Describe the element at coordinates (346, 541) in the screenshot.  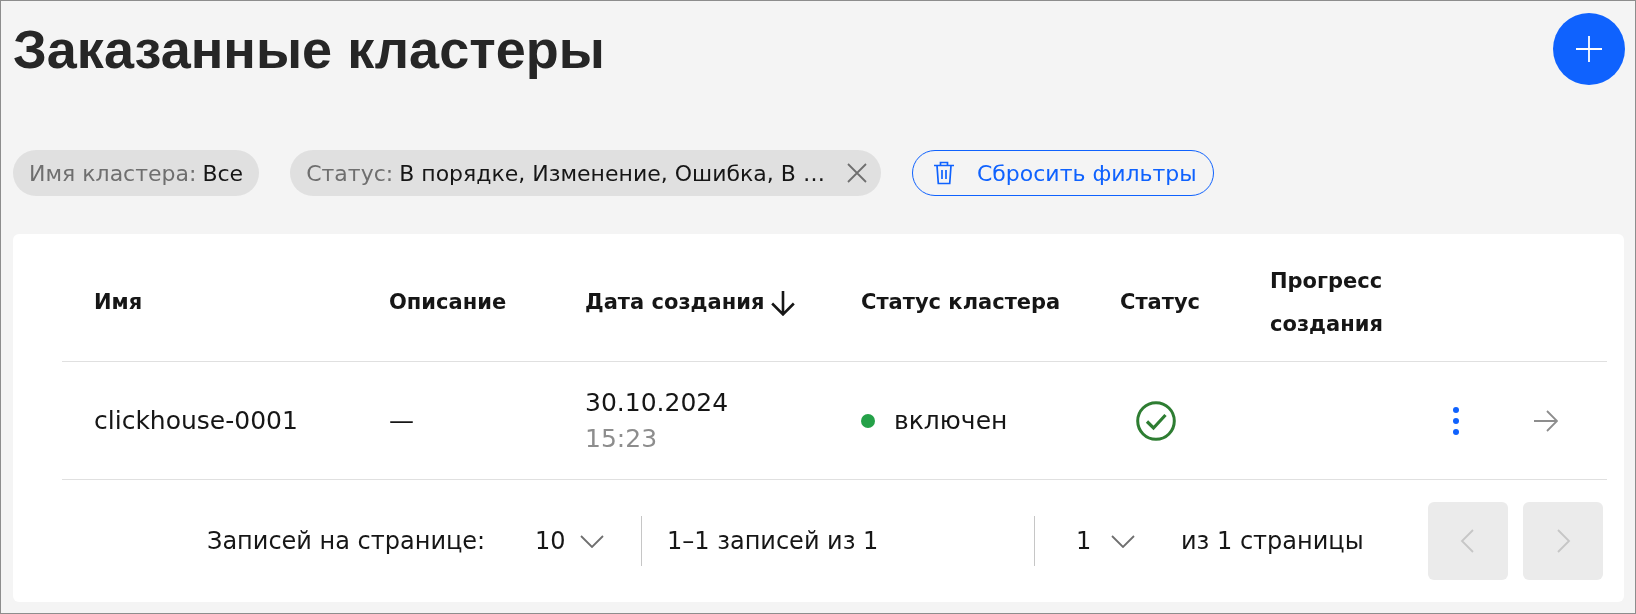
I see `per-page-label: Записей на странице:` at that location.